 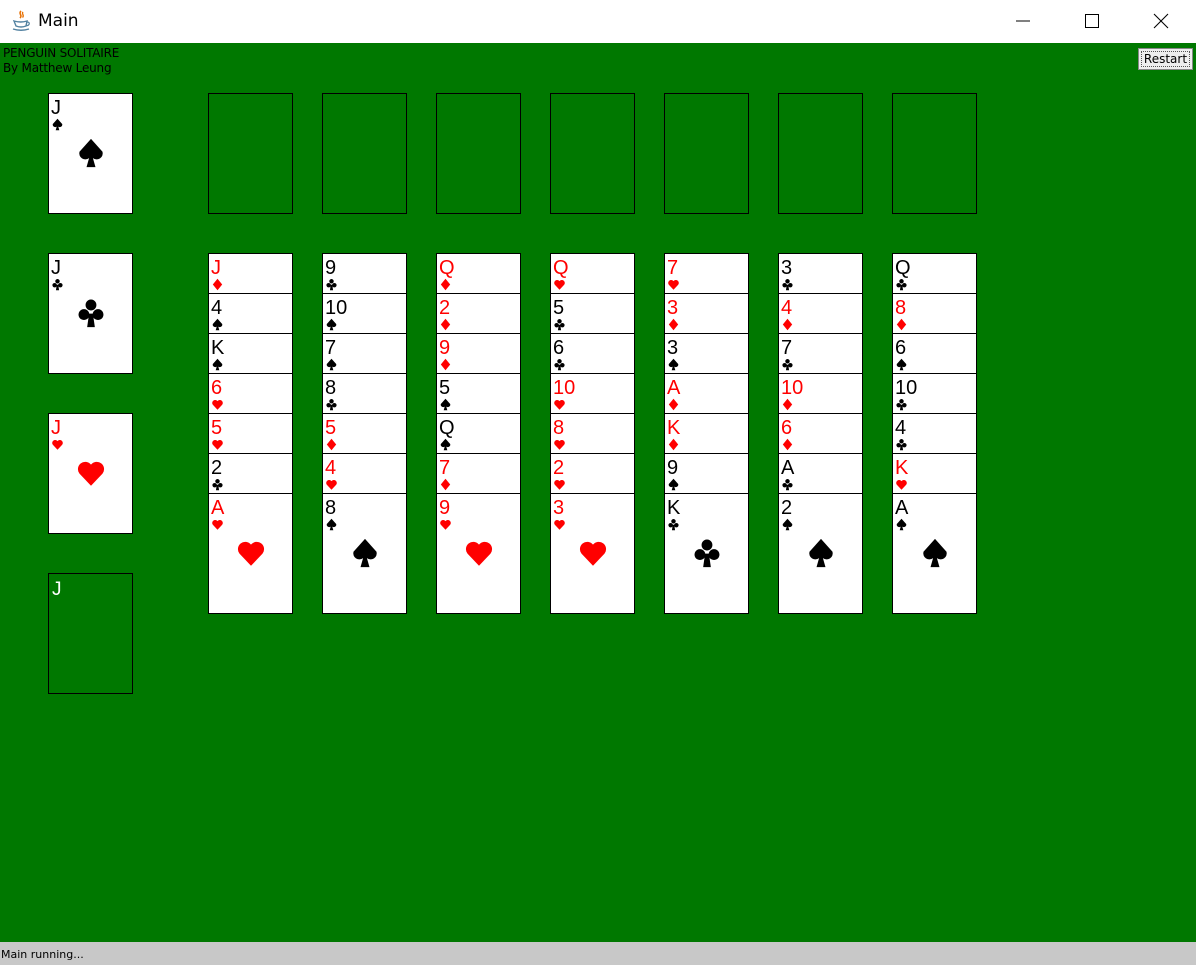 I want to click on foundation-slot: J, so click(x=90, y=633).